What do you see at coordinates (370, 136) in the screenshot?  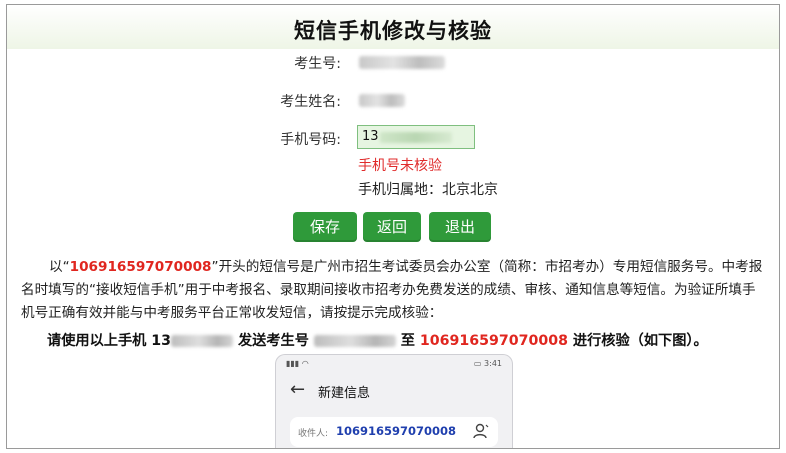 I see `phone-input-prefix: 13` at bounding box center [370, 136].